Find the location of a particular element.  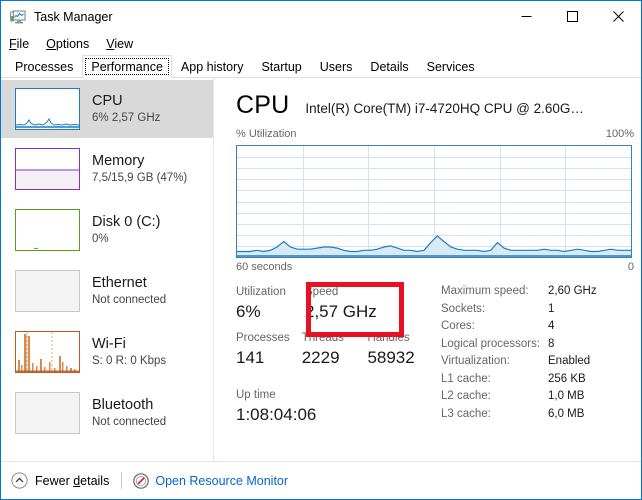

spec-row: Cores: 4 is located at coordinates (540, 329).